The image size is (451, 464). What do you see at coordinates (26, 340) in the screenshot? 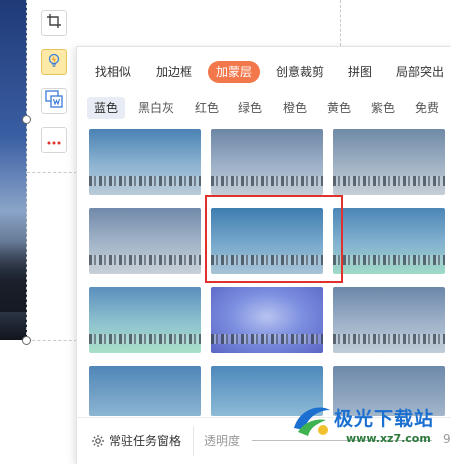
I see `resize-handle-bottom-left` at bounding box center [26, 340].